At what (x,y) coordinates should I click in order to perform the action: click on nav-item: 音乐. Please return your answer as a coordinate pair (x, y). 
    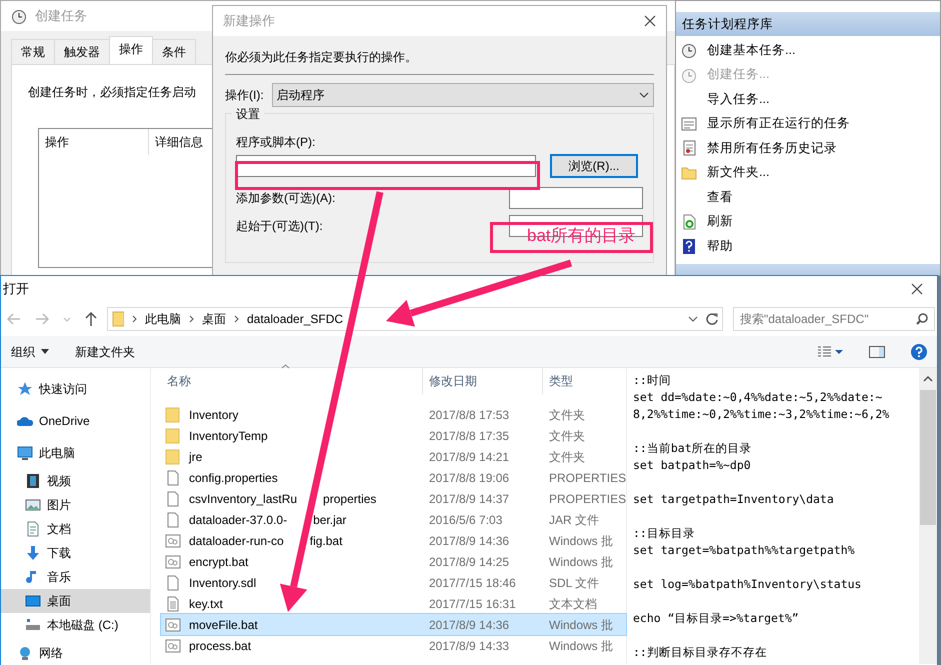
    Looking at the image, I should click on (75, 577).